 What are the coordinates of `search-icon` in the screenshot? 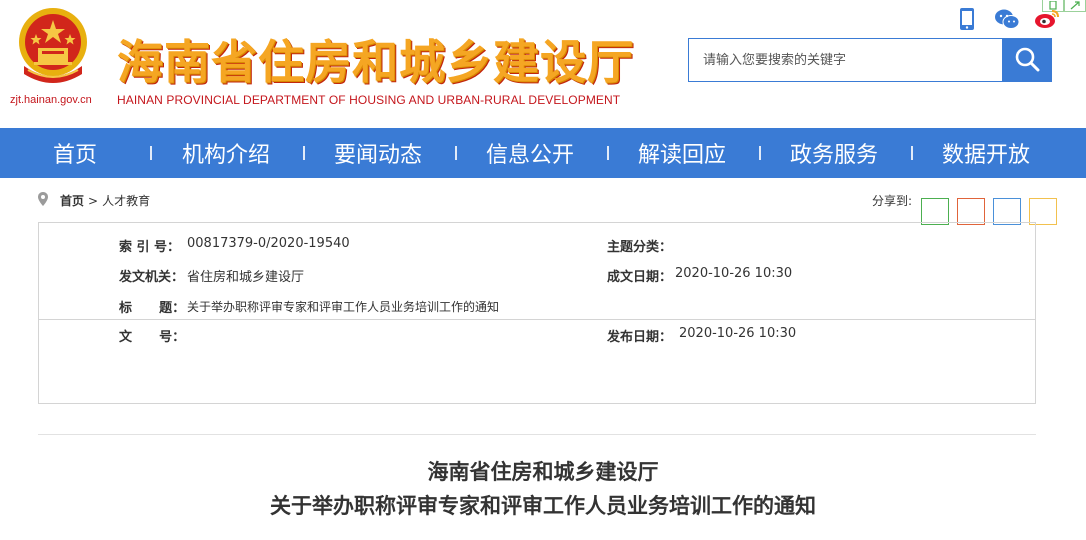 It's located at (1027, 60).